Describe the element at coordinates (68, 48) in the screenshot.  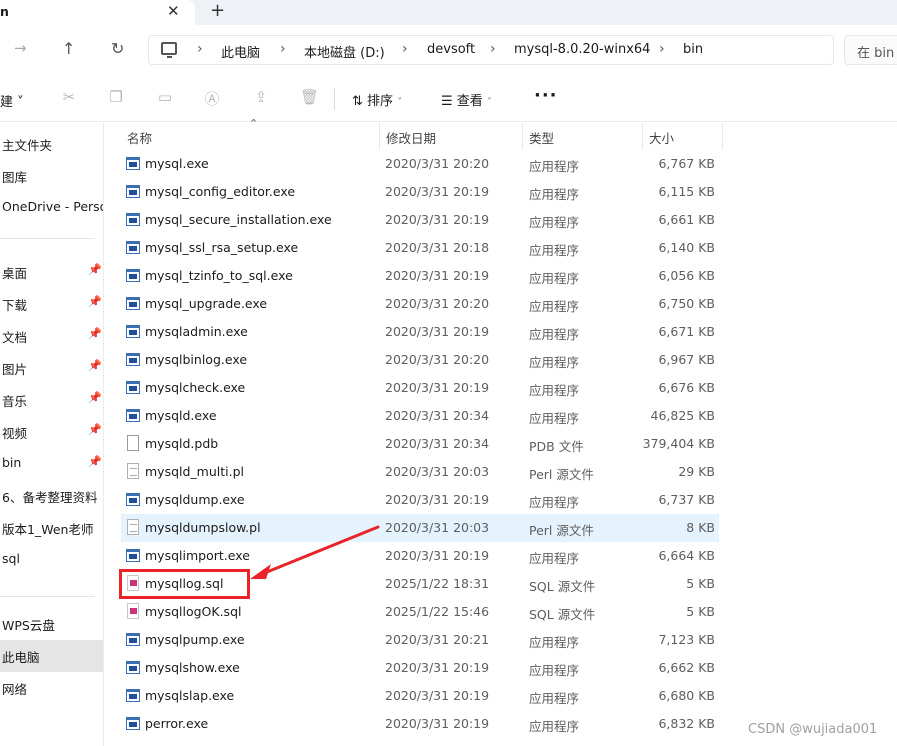
I see `up-arrow-icon: ↑` at that location.